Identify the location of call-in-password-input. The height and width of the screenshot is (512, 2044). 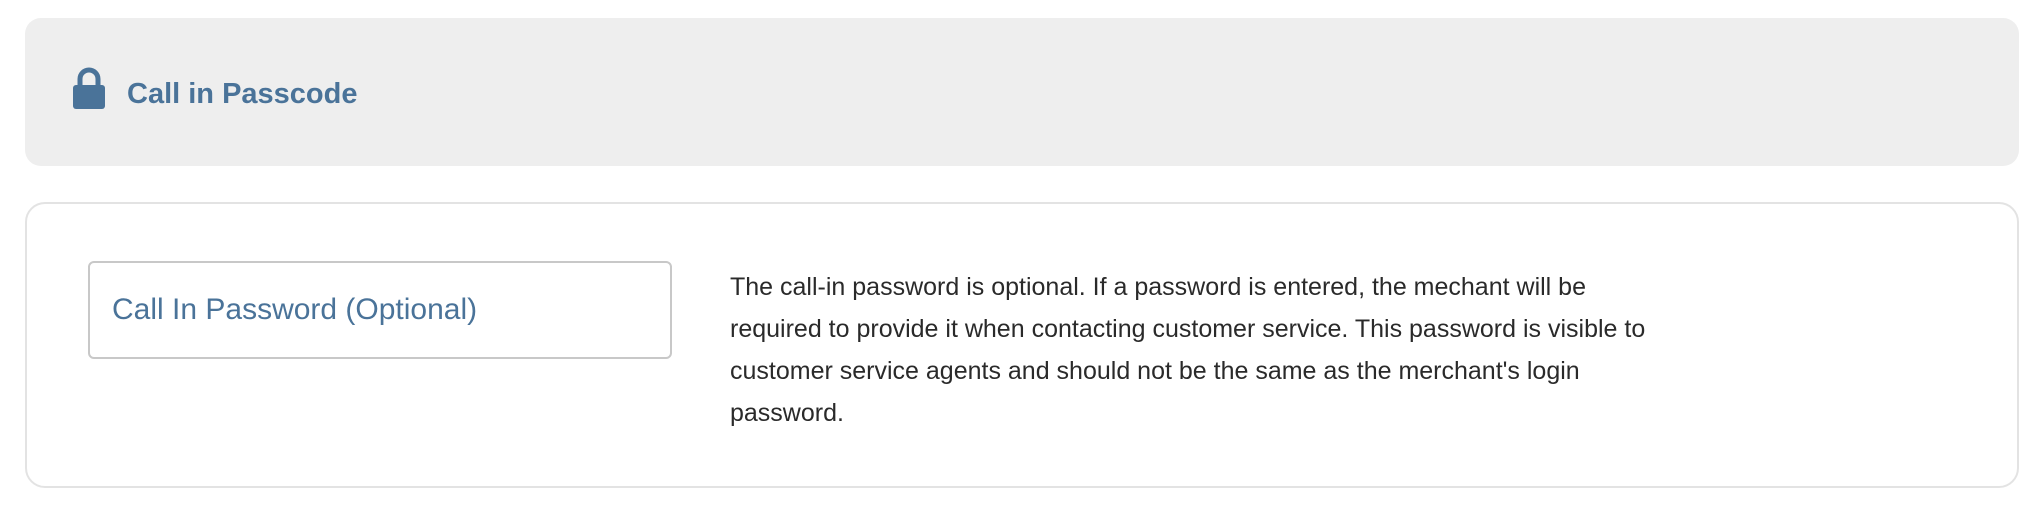
(380, 310).